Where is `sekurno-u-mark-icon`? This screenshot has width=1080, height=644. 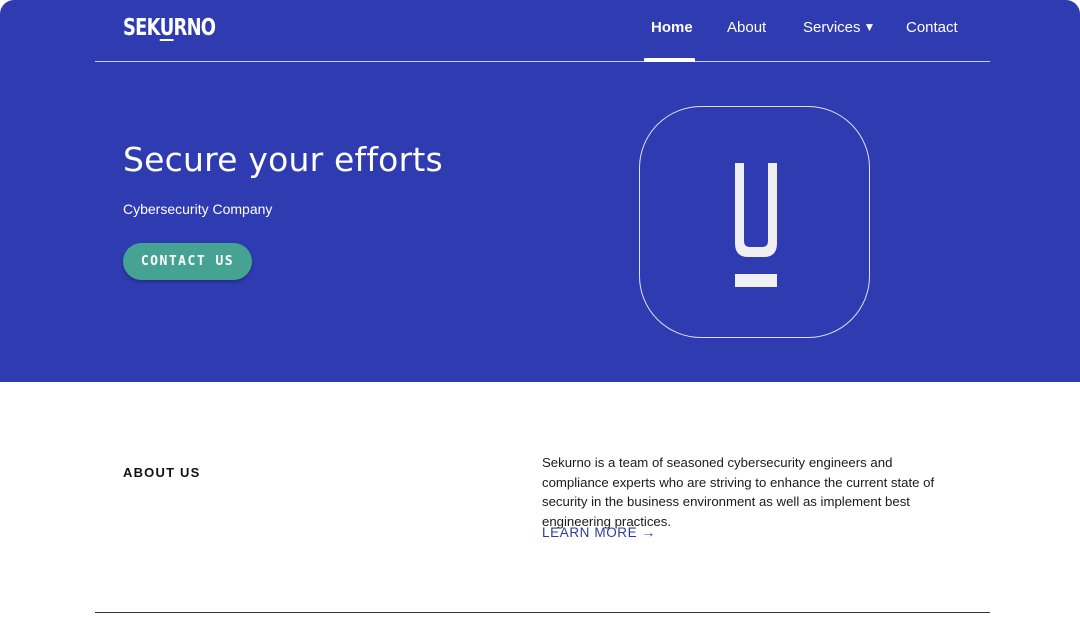
sekurno-u-mark-icon is located at coordinates (756, 225).